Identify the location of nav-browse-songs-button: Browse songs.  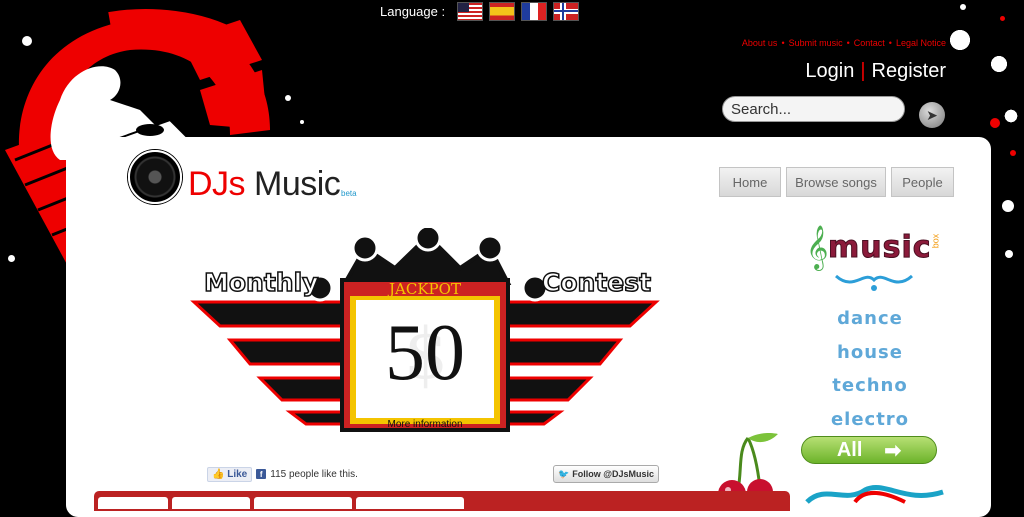
(836, 182).